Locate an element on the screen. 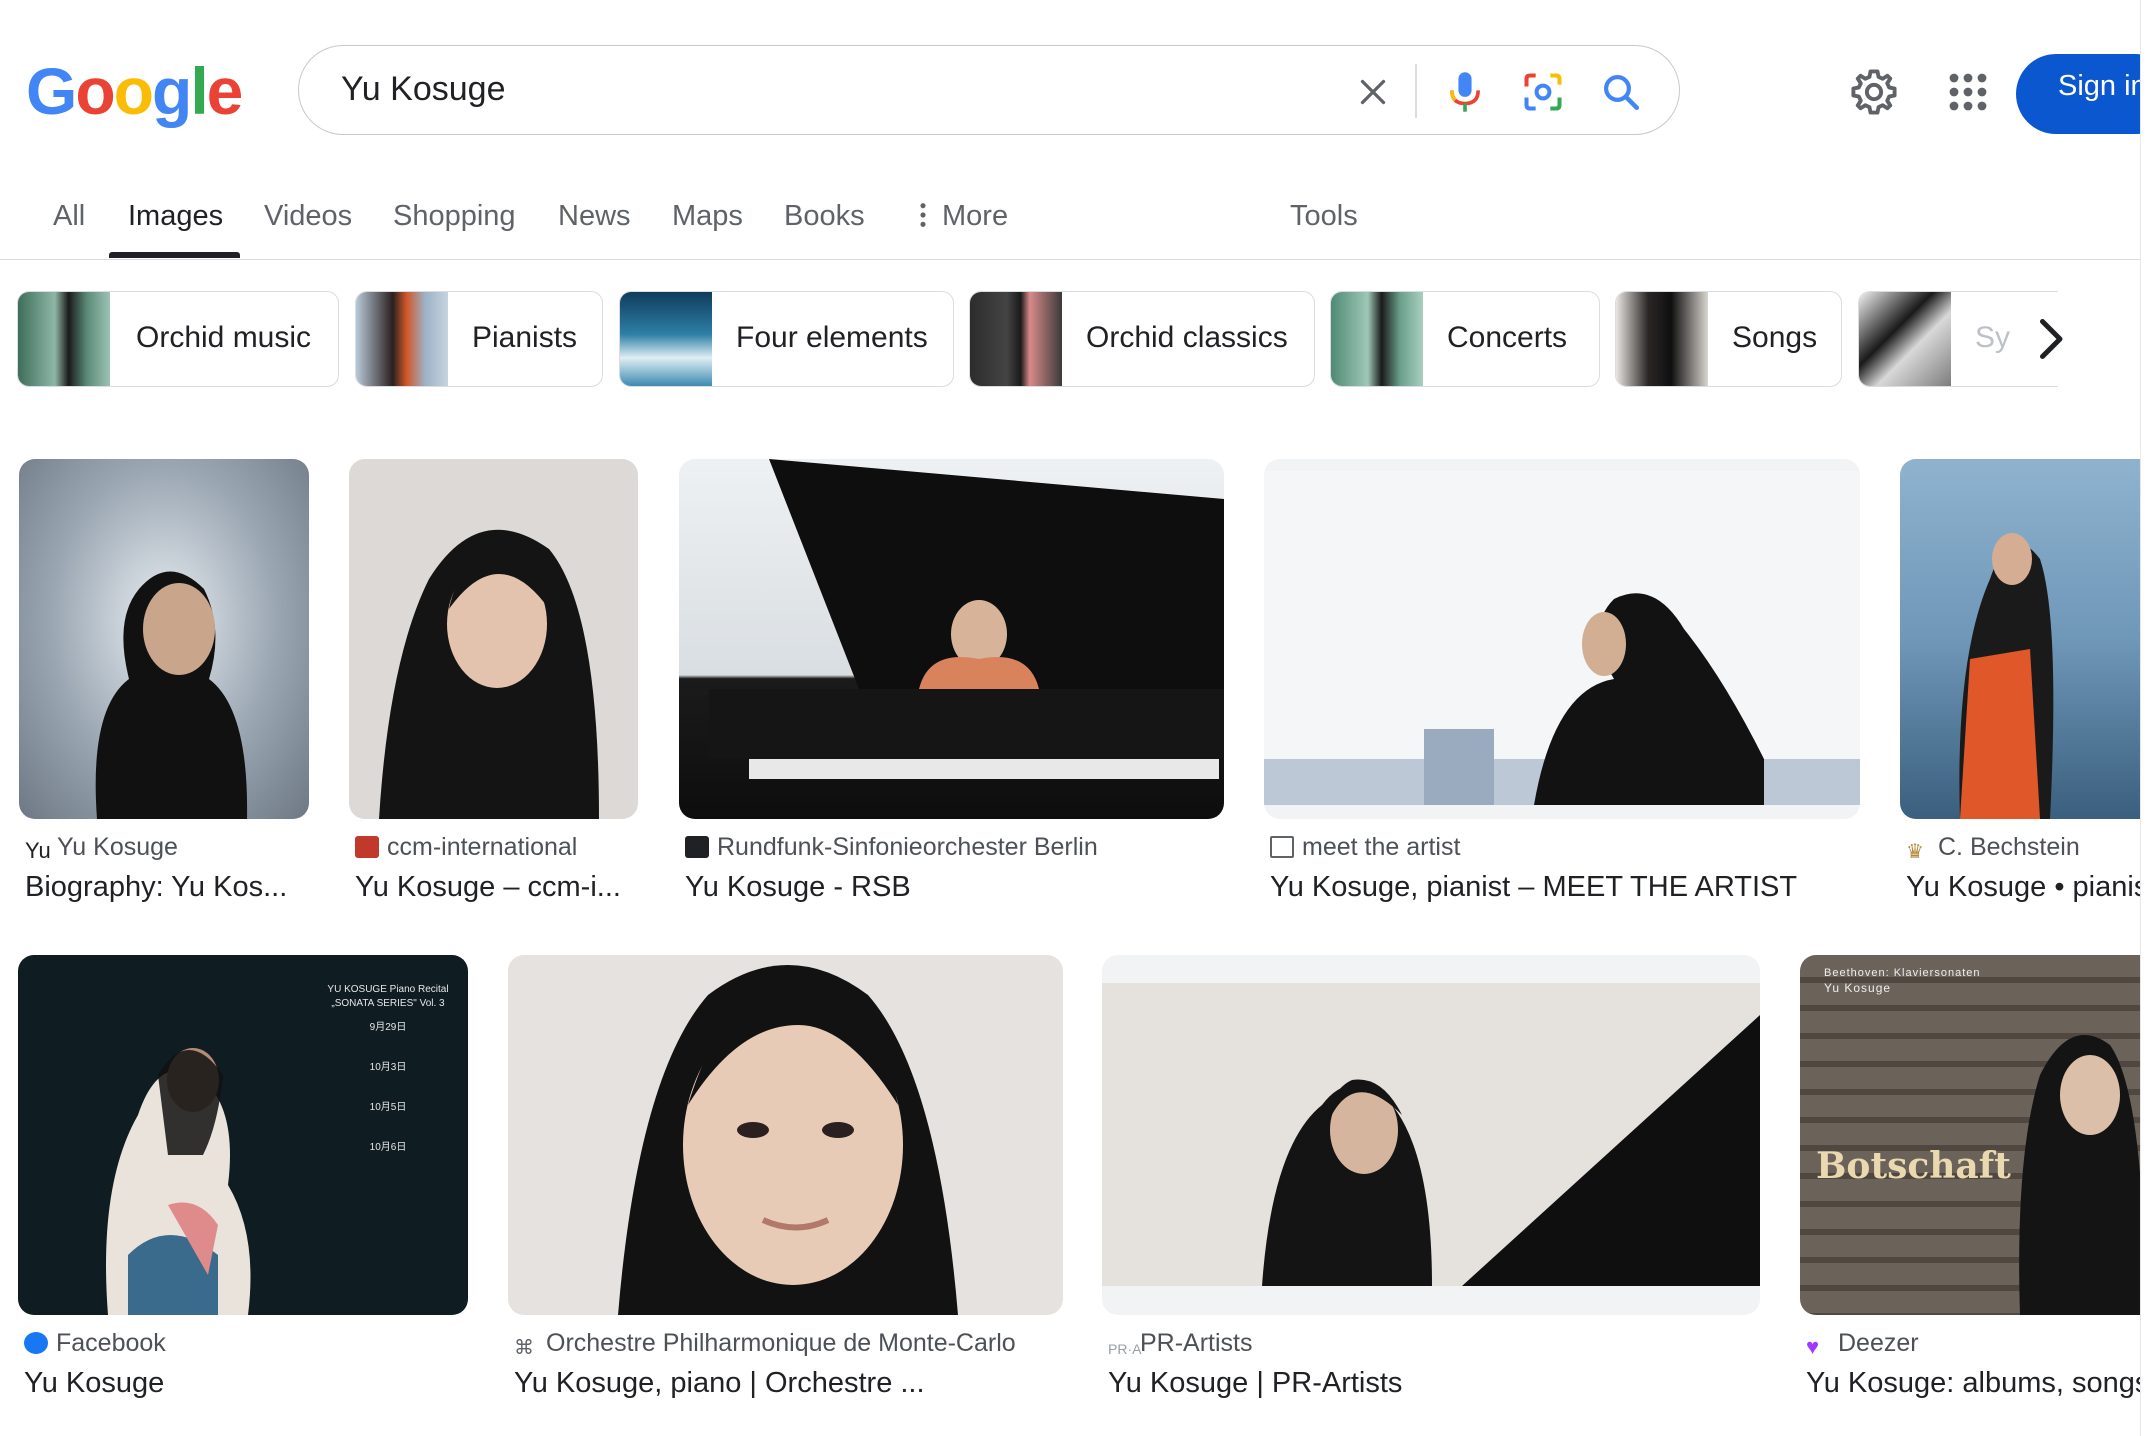 The height and width of the screenshot is (1436, 2154). tab-images: Images is located at coordinates (175, 216).